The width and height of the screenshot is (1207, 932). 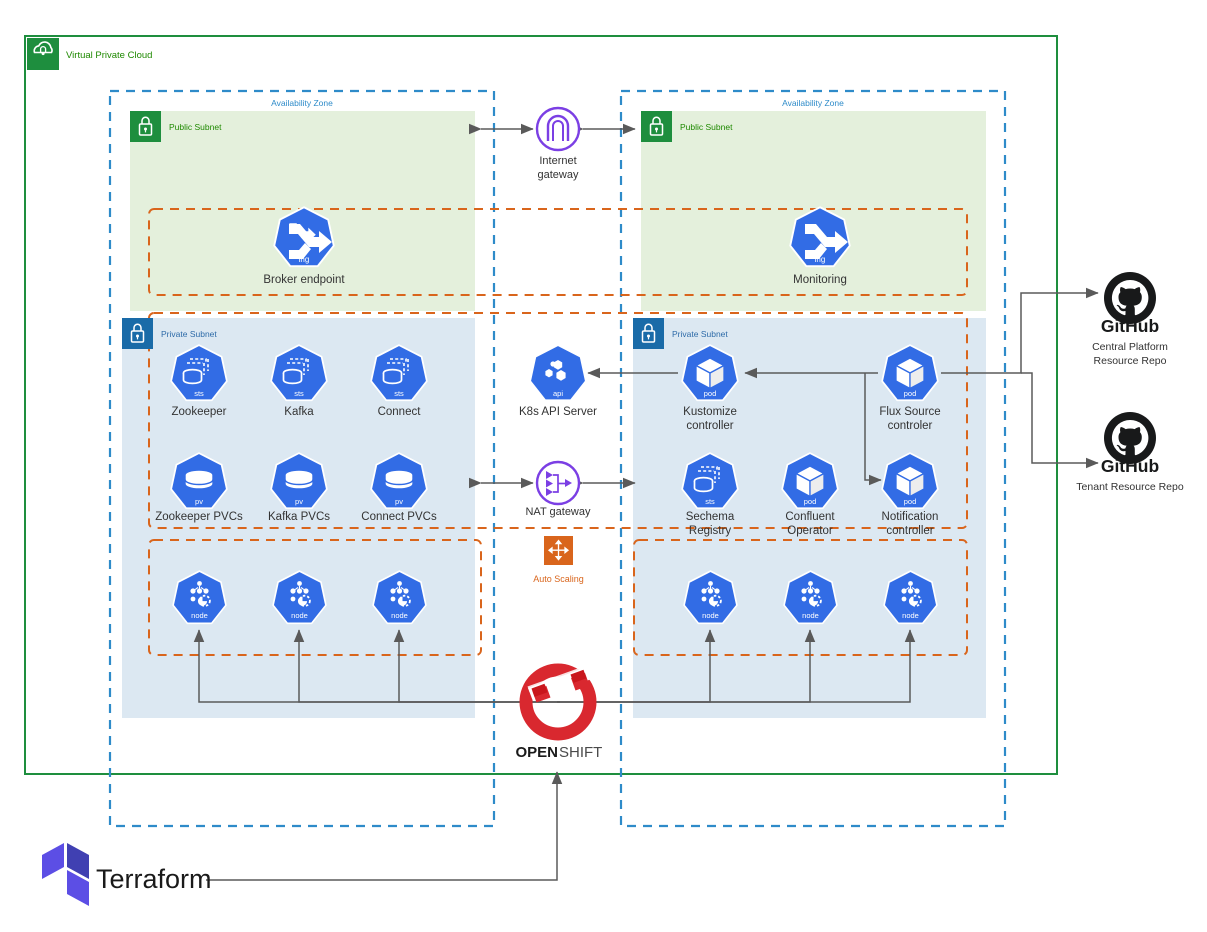 I want to click on public-subnet-right-badge, so click(x=656, y=126).